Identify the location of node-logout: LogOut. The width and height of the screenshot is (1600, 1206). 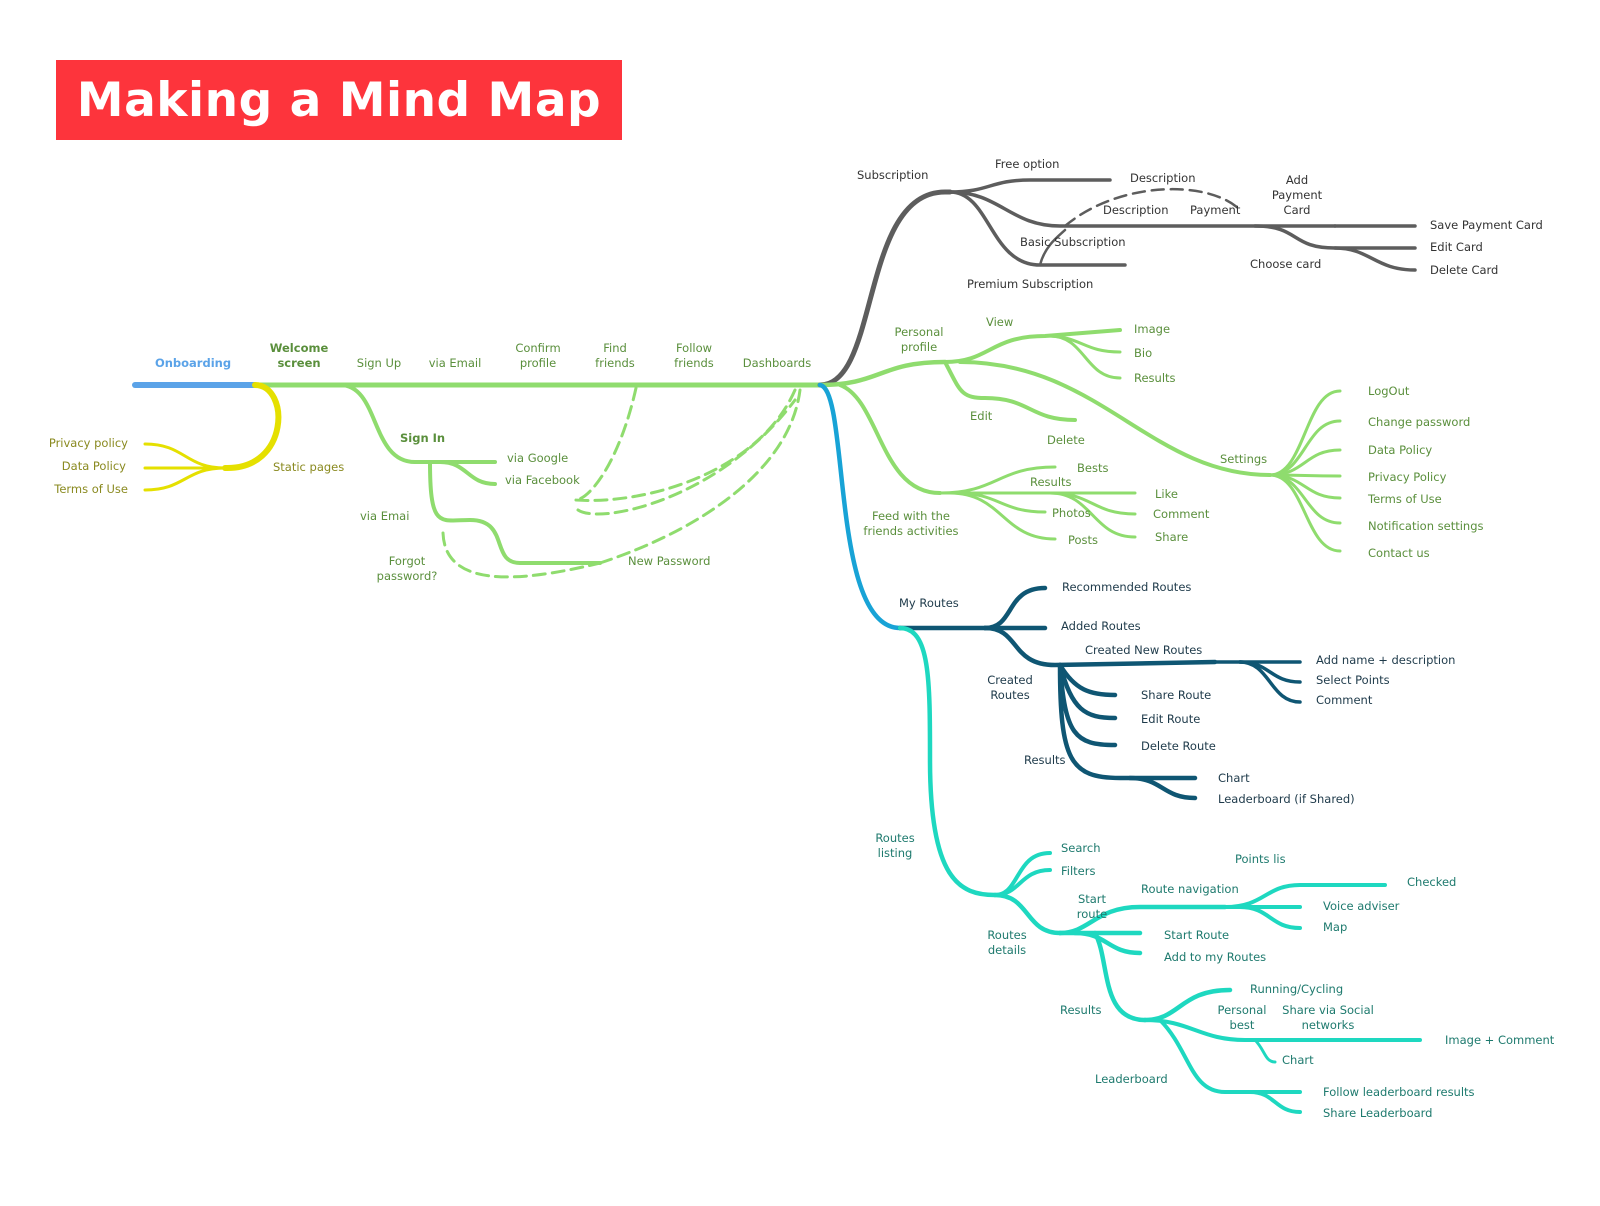
(1389, 391).